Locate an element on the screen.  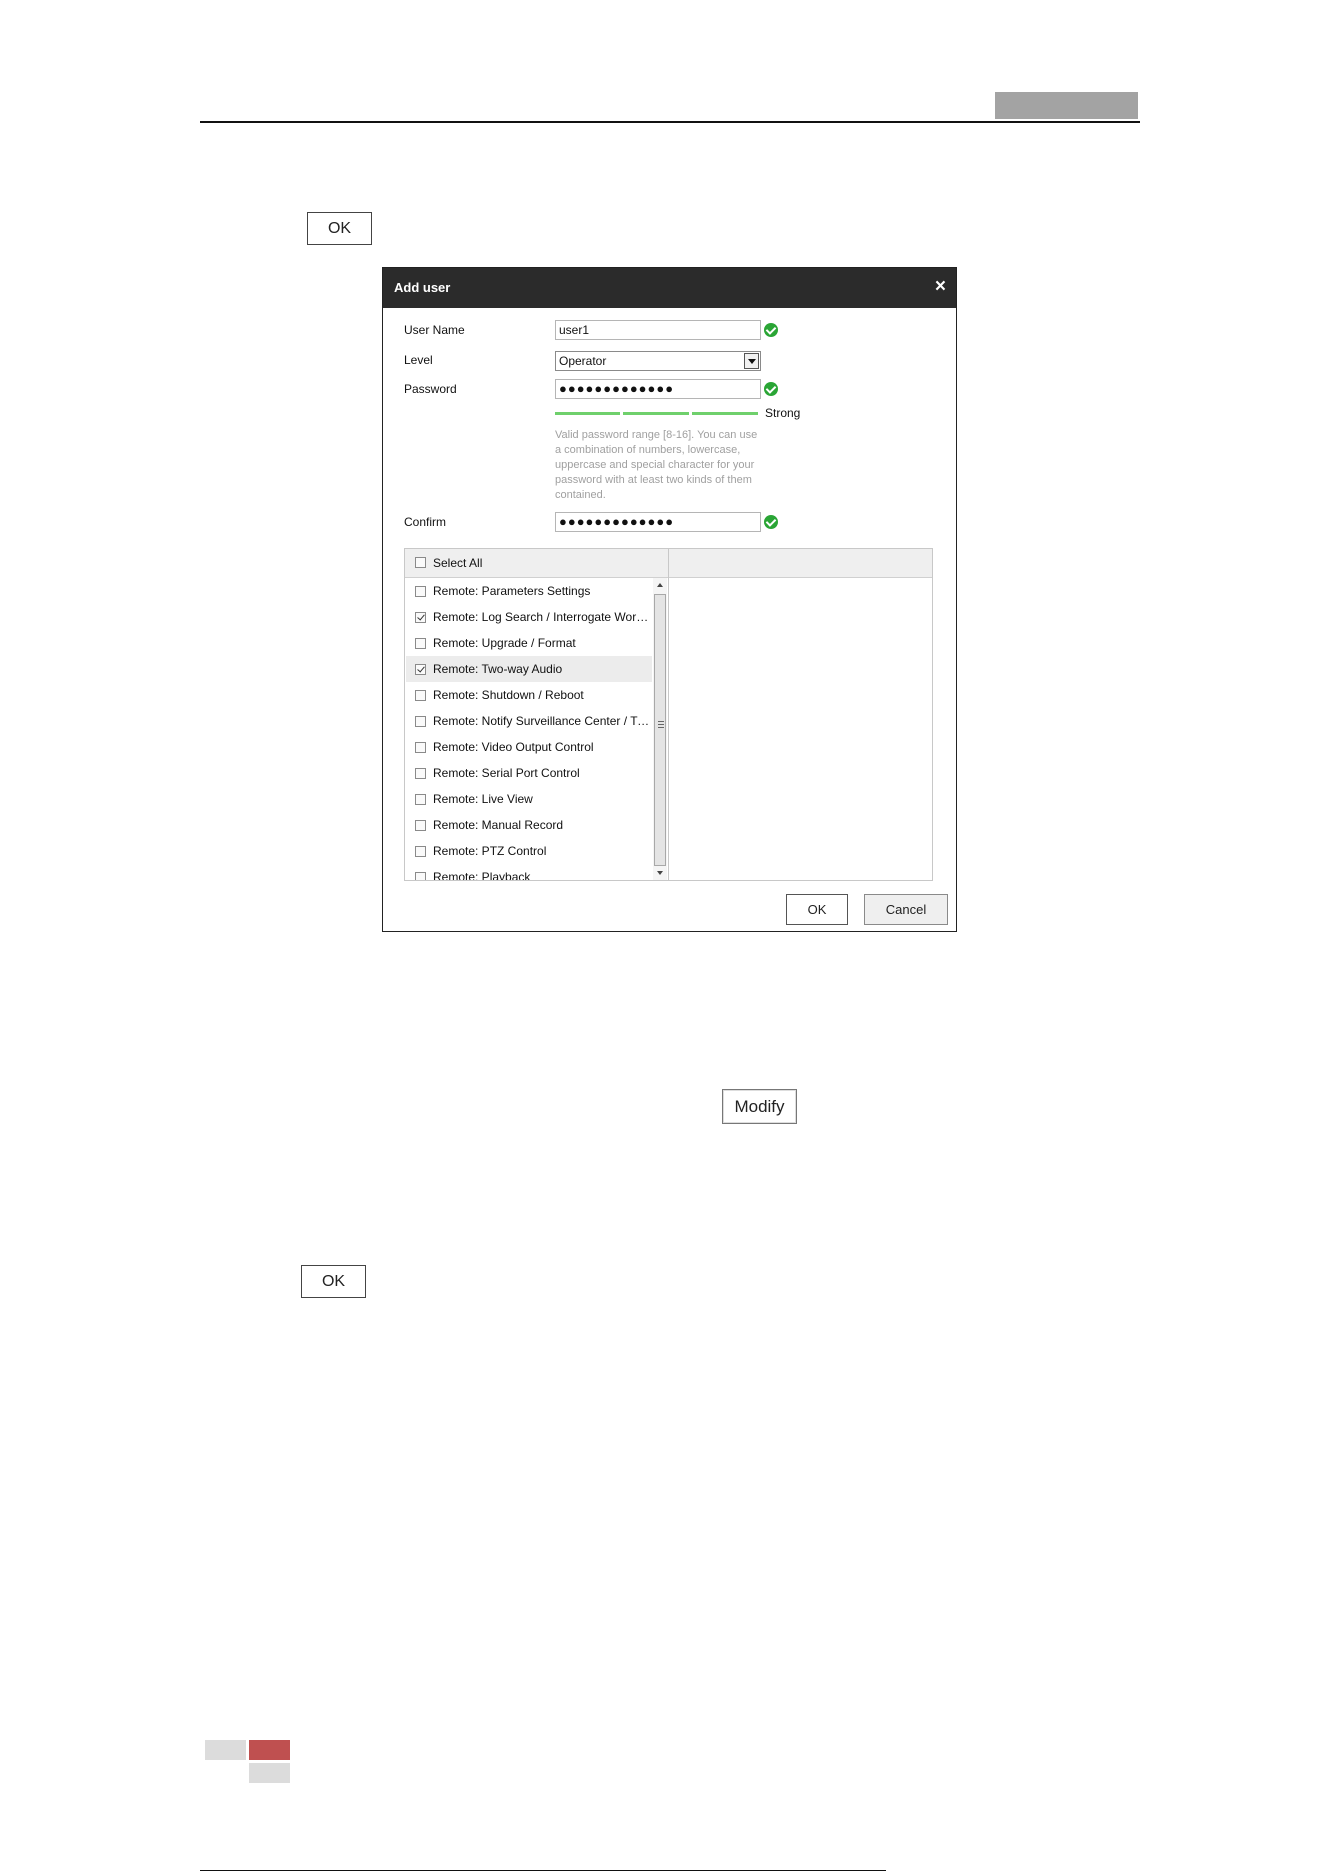
dialog-titlebar: Add user × is located at coordinates (669, 288).